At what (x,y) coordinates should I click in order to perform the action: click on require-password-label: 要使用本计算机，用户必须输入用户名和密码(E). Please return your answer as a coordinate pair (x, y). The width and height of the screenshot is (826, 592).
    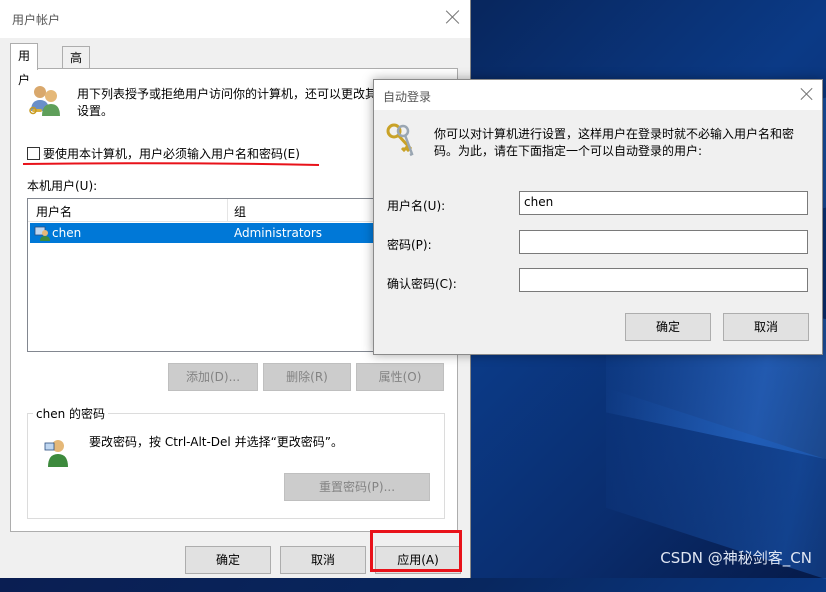
    Looking at the image, I should click on (171, 153).